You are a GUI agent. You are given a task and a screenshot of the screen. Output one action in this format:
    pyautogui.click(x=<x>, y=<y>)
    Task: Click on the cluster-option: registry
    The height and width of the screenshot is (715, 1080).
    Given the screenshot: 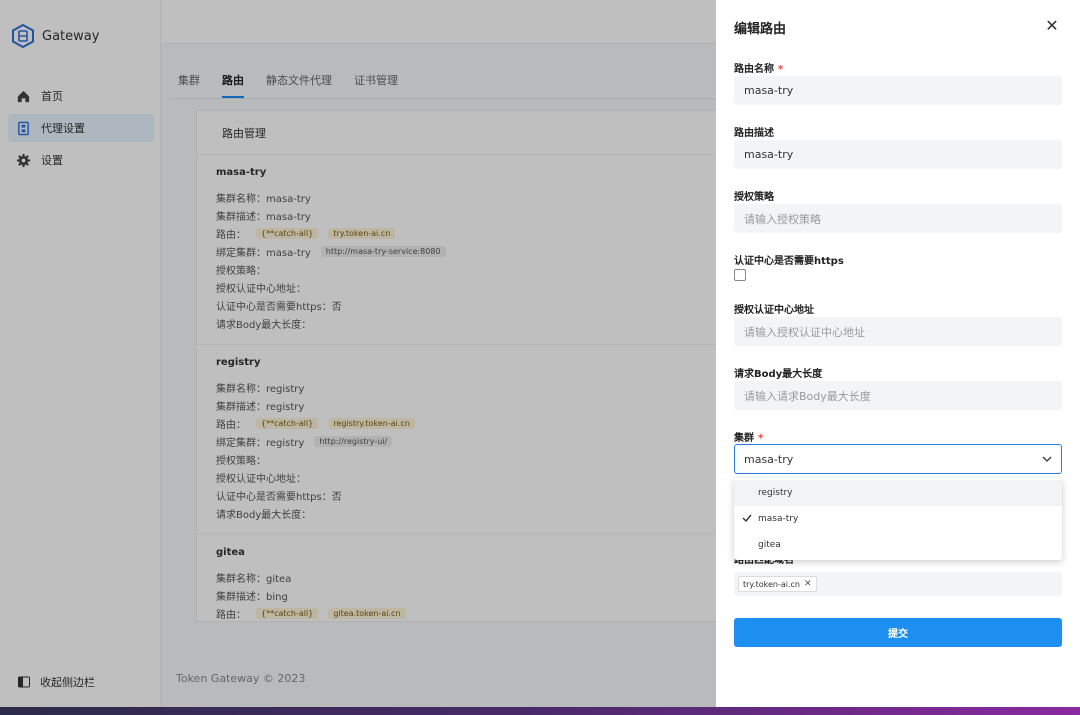 What is the action you would take?
    pyautogui.click(x=898, y=493)
    